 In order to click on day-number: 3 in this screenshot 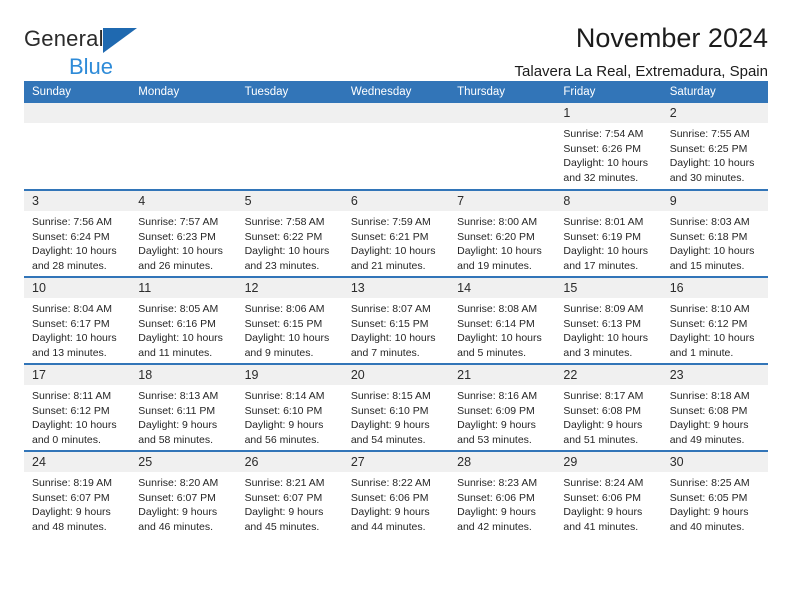, I will do `click(77, 201)`.